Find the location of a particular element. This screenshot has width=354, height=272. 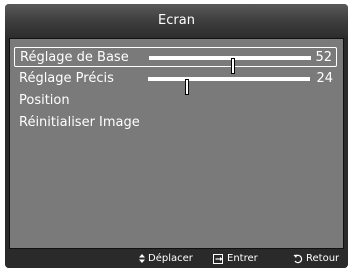

menu-item-label: Réglage Précis is located at coordinates (66, 78).